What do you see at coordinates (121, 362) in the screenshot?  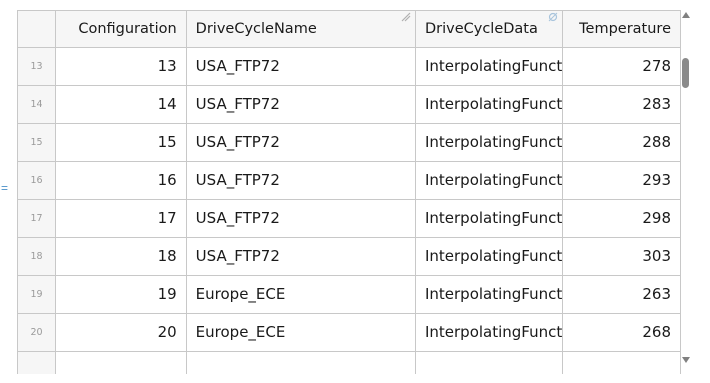 I see `cell-configuration` at bounding box center [121, 362].